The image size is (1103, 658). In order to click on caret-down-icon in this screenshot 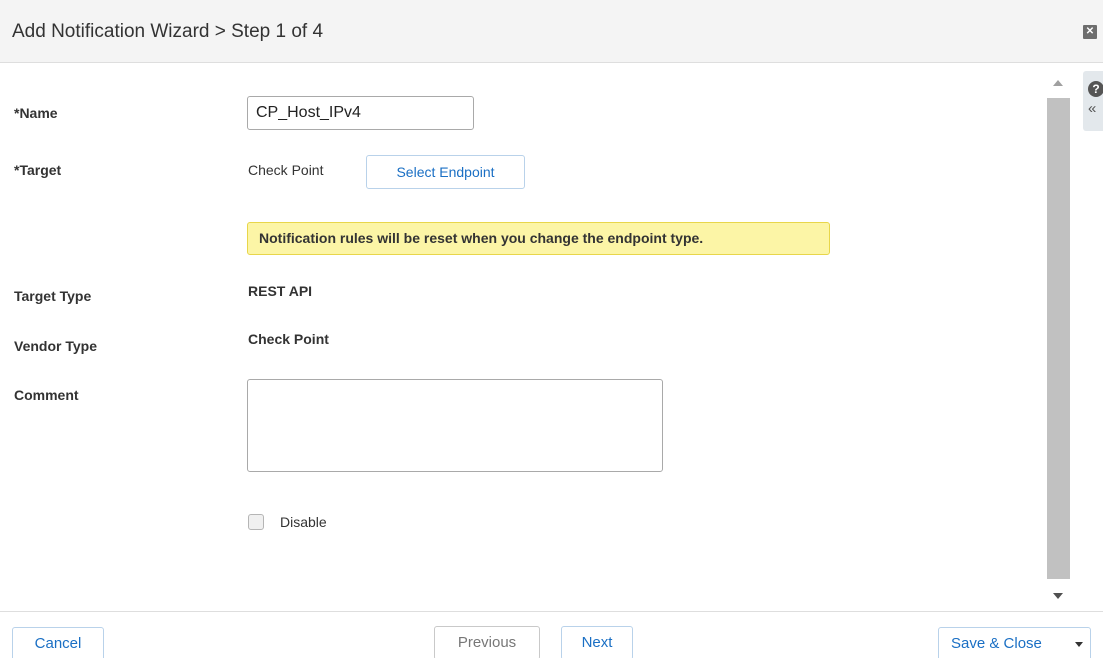, I will do `click(1079, 644)`.